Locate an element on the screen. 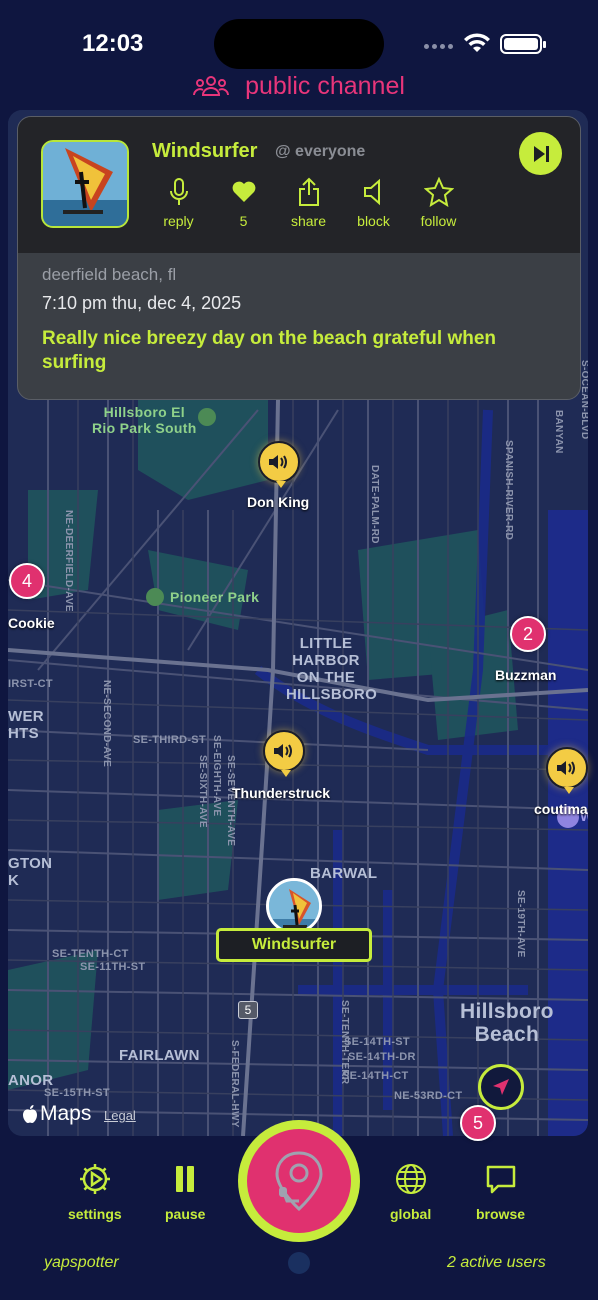 The height and width of the screenshot is (1300, 598). skip-next-icon is located at coordinates (541, 153).